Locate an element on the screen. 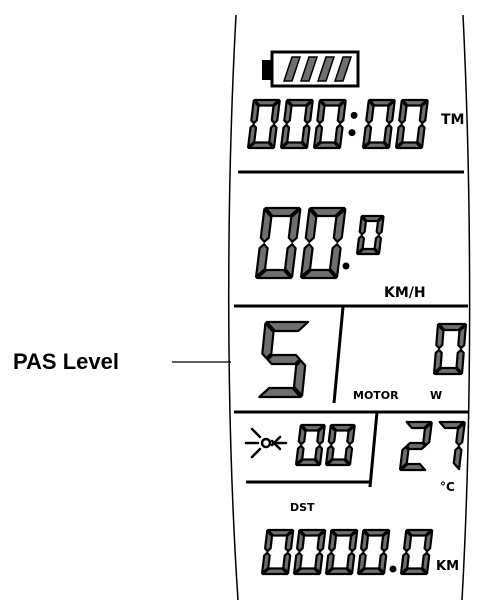  motor-unit: W is located at coordinates (436, 395).